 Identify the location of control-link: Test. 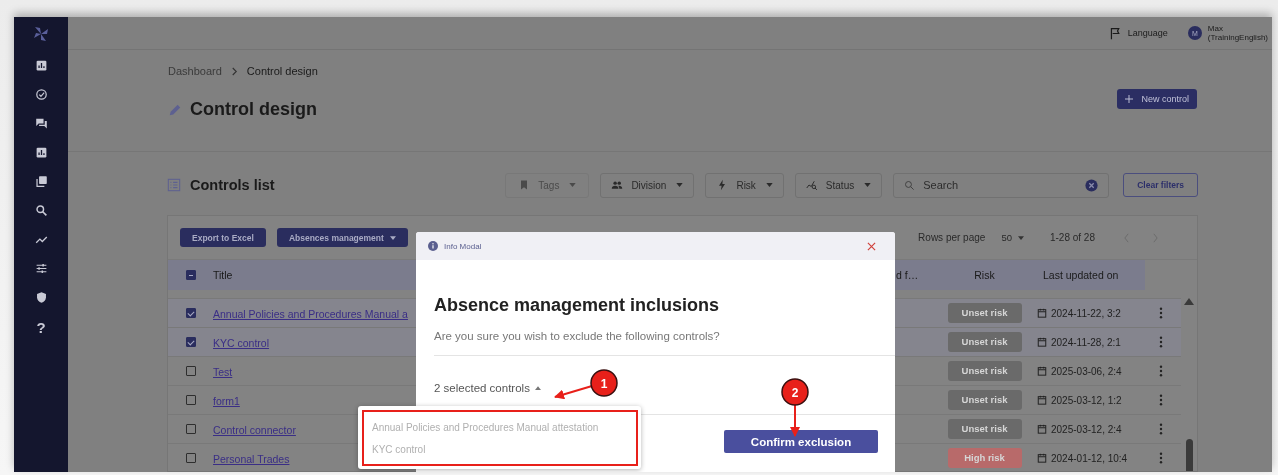
(223, 372).